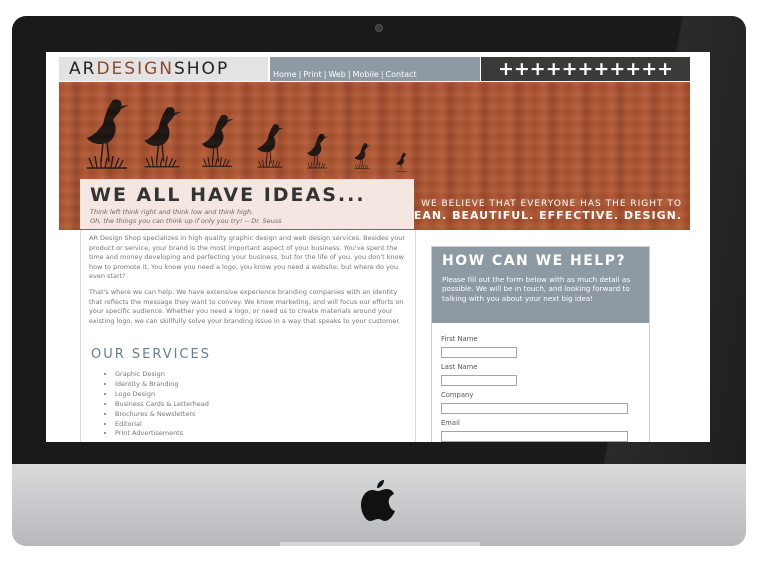  I want to click on service-item: Brochures & Newsletters, so click(162, 415).